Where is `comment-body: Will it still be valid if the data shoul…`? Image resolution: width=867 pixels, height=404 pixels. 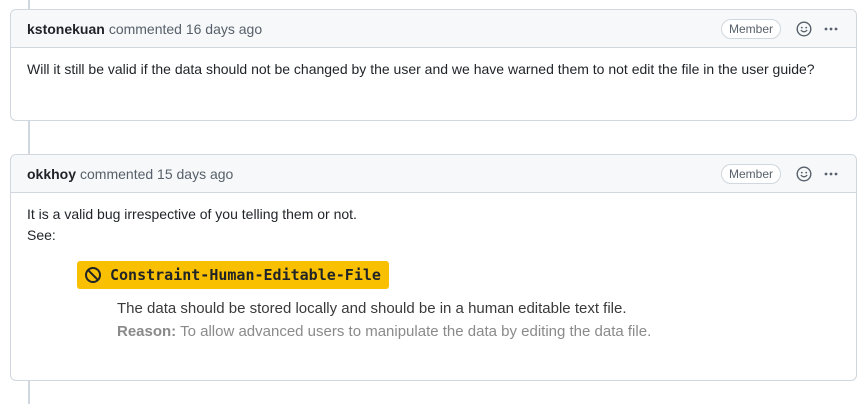
comment-body: Will it still be valid if the data shoul… is located at coordinates (433, 71).